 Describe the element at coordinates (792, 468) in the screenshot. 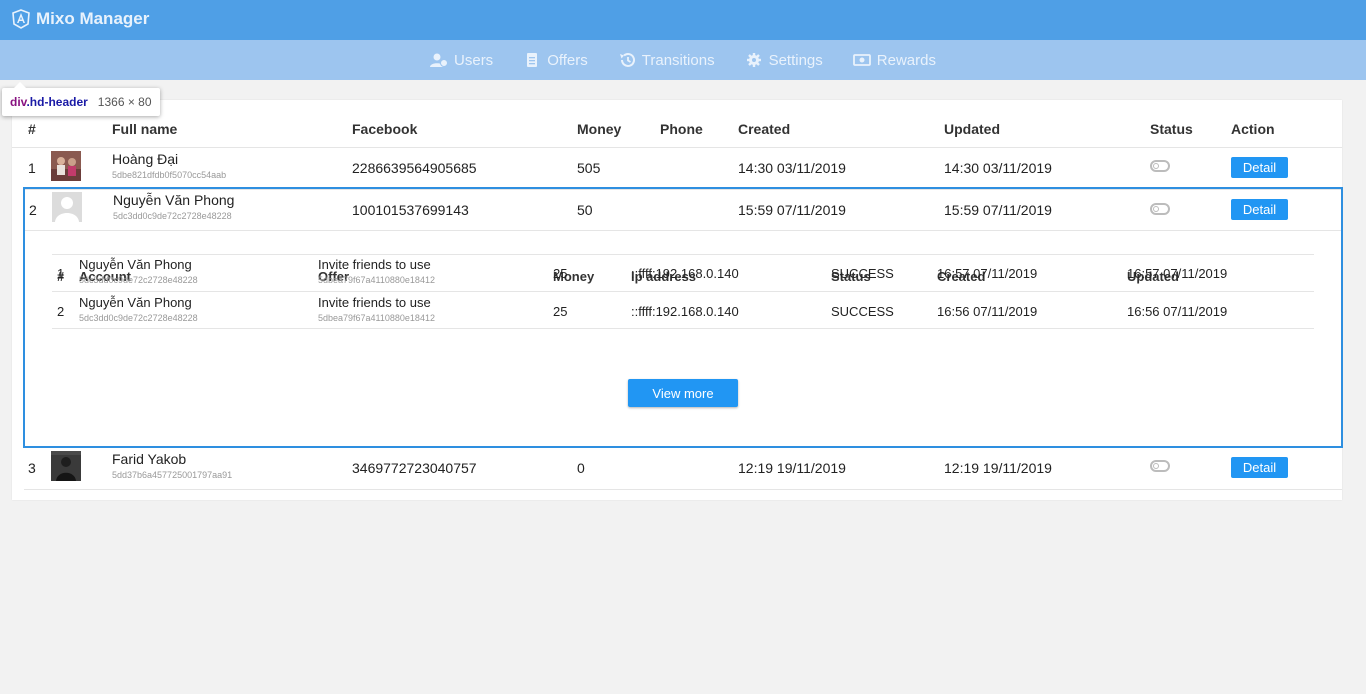

I see `user-created: 12:19 19/11/2019` at that location.